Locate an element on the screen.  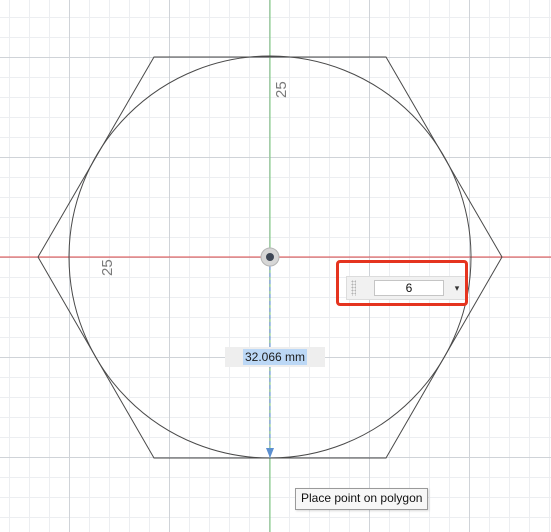
tooltip: Place point on polygon is located at coordinates (362, 499).